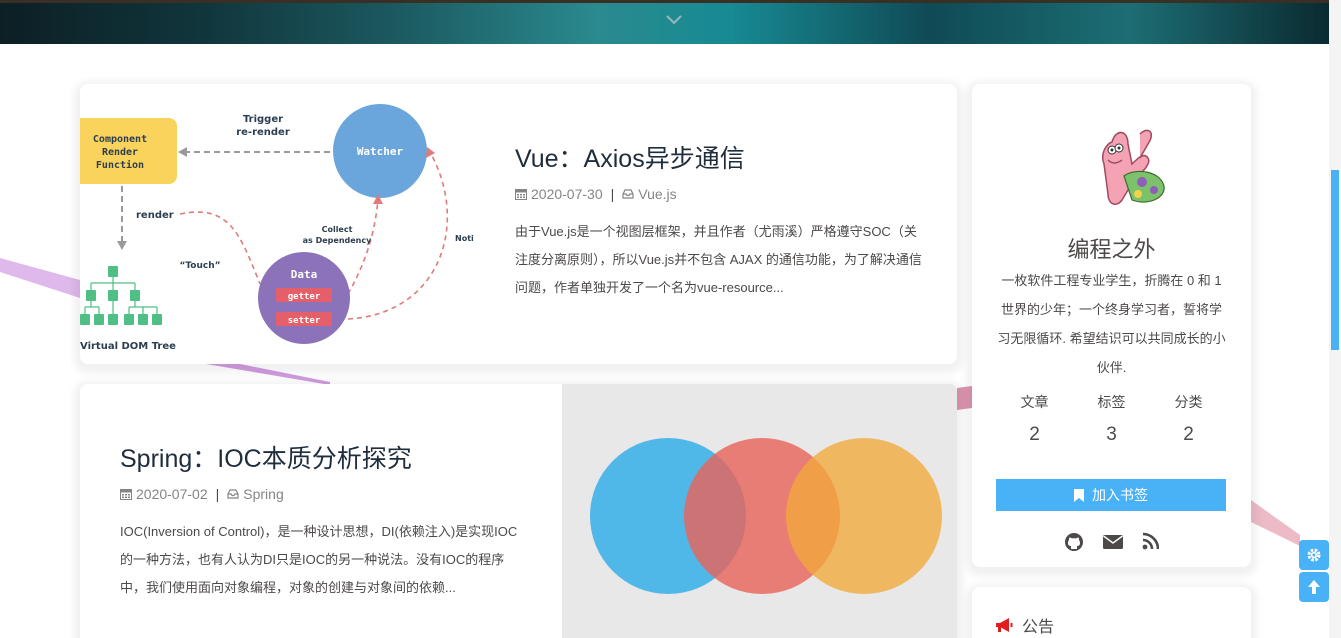 The width and height of the screenshot is (1341, 638). Describe the element at coordinates (1074, 542) in the screenshot. I see `github-icon` at that location.